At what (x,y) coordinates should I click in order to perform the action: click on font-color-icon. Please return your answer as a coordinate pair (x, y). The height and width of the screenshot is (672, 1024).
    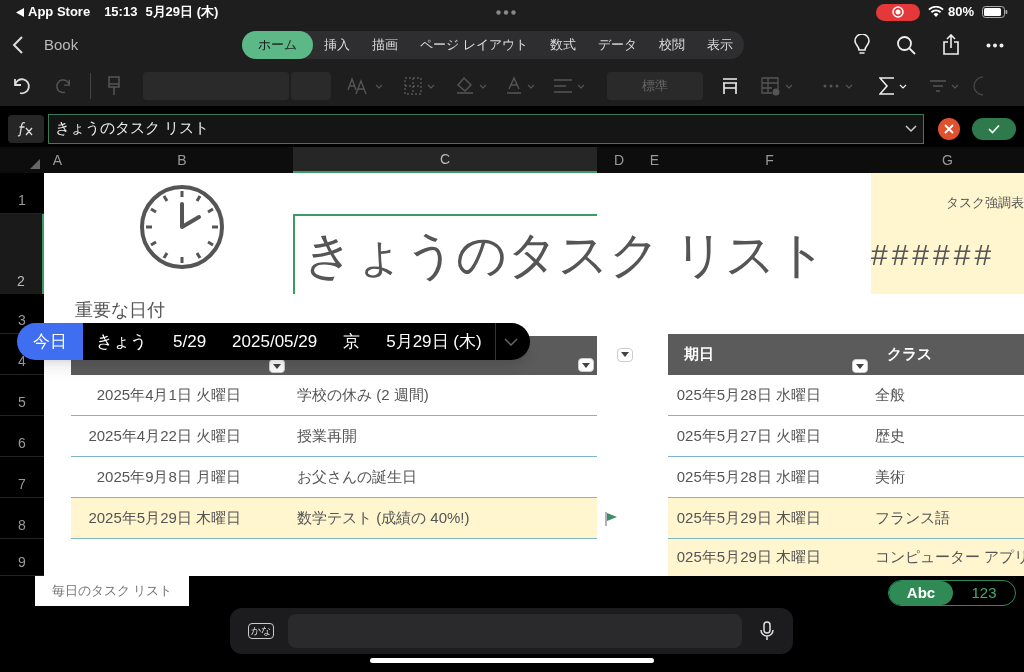
    Looking at the image, I should click on (514, 86).